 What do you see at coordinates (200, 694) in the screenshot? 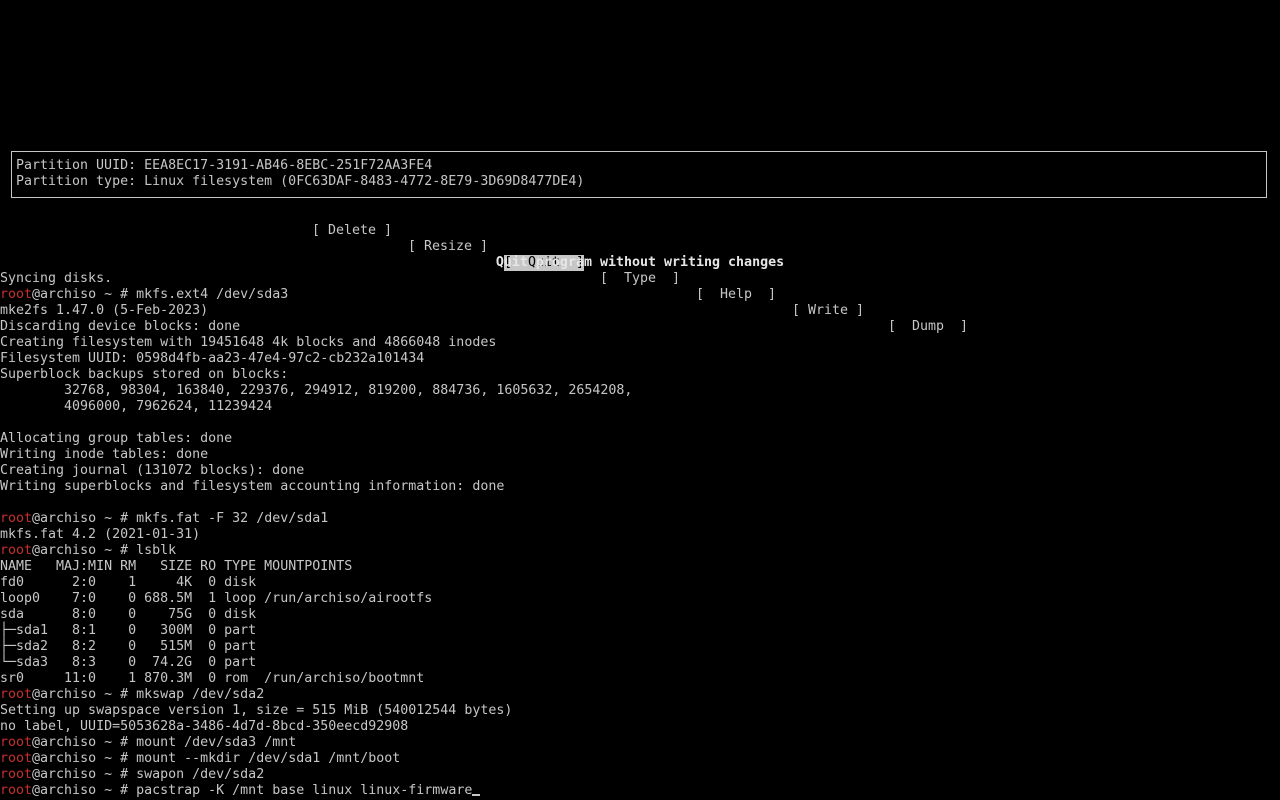
I see `command-text: mkswap /dev/sda2` at bounding box center [200, 694].